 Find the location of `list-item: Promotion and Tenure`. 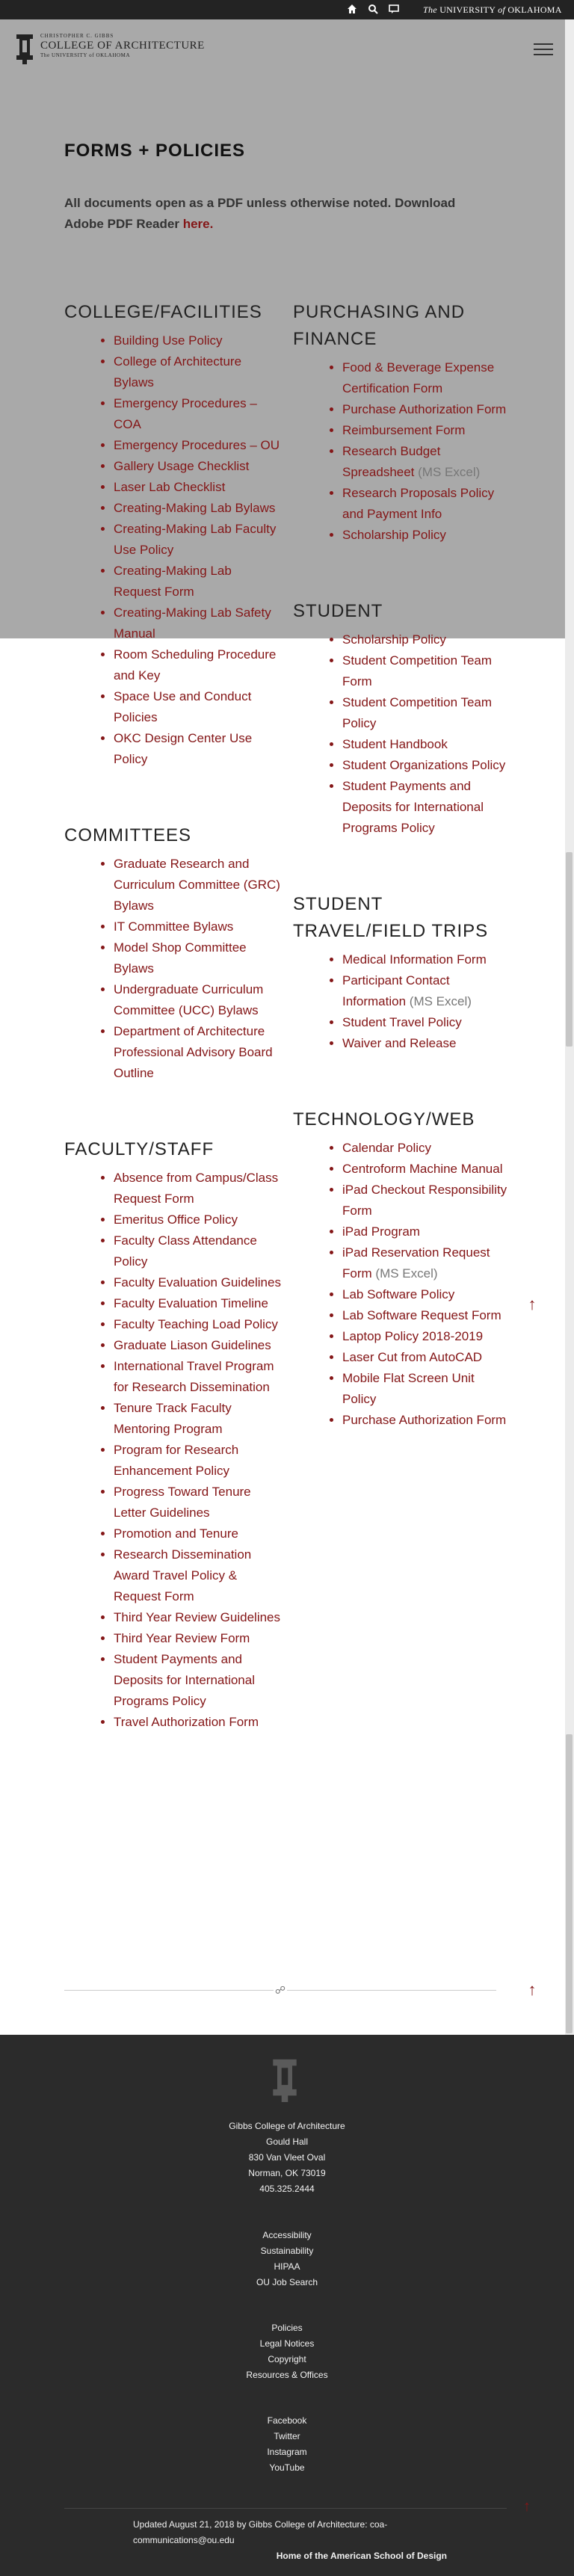

list-item: Promotion and Tenure is located at coordinates (198, 1533).